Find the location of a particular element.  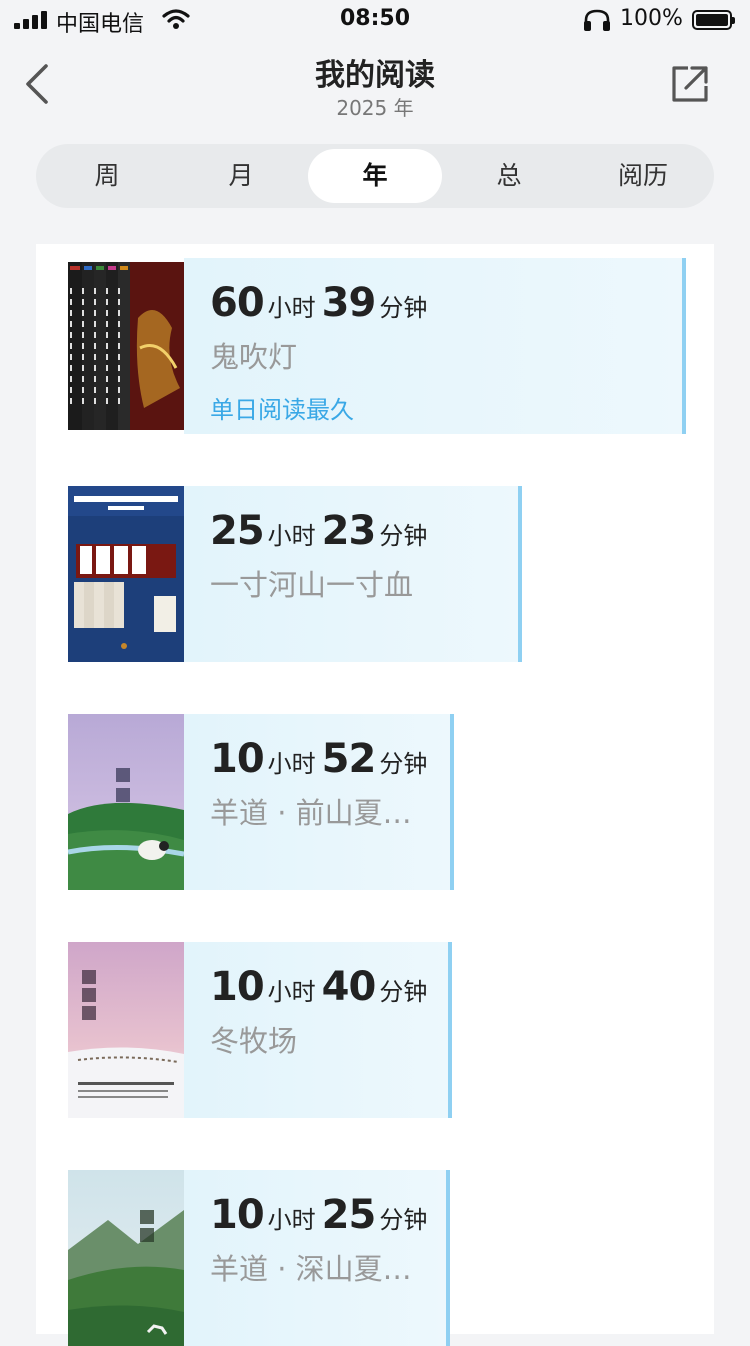

tab-total: 总 is located at coordinates (509, 176).